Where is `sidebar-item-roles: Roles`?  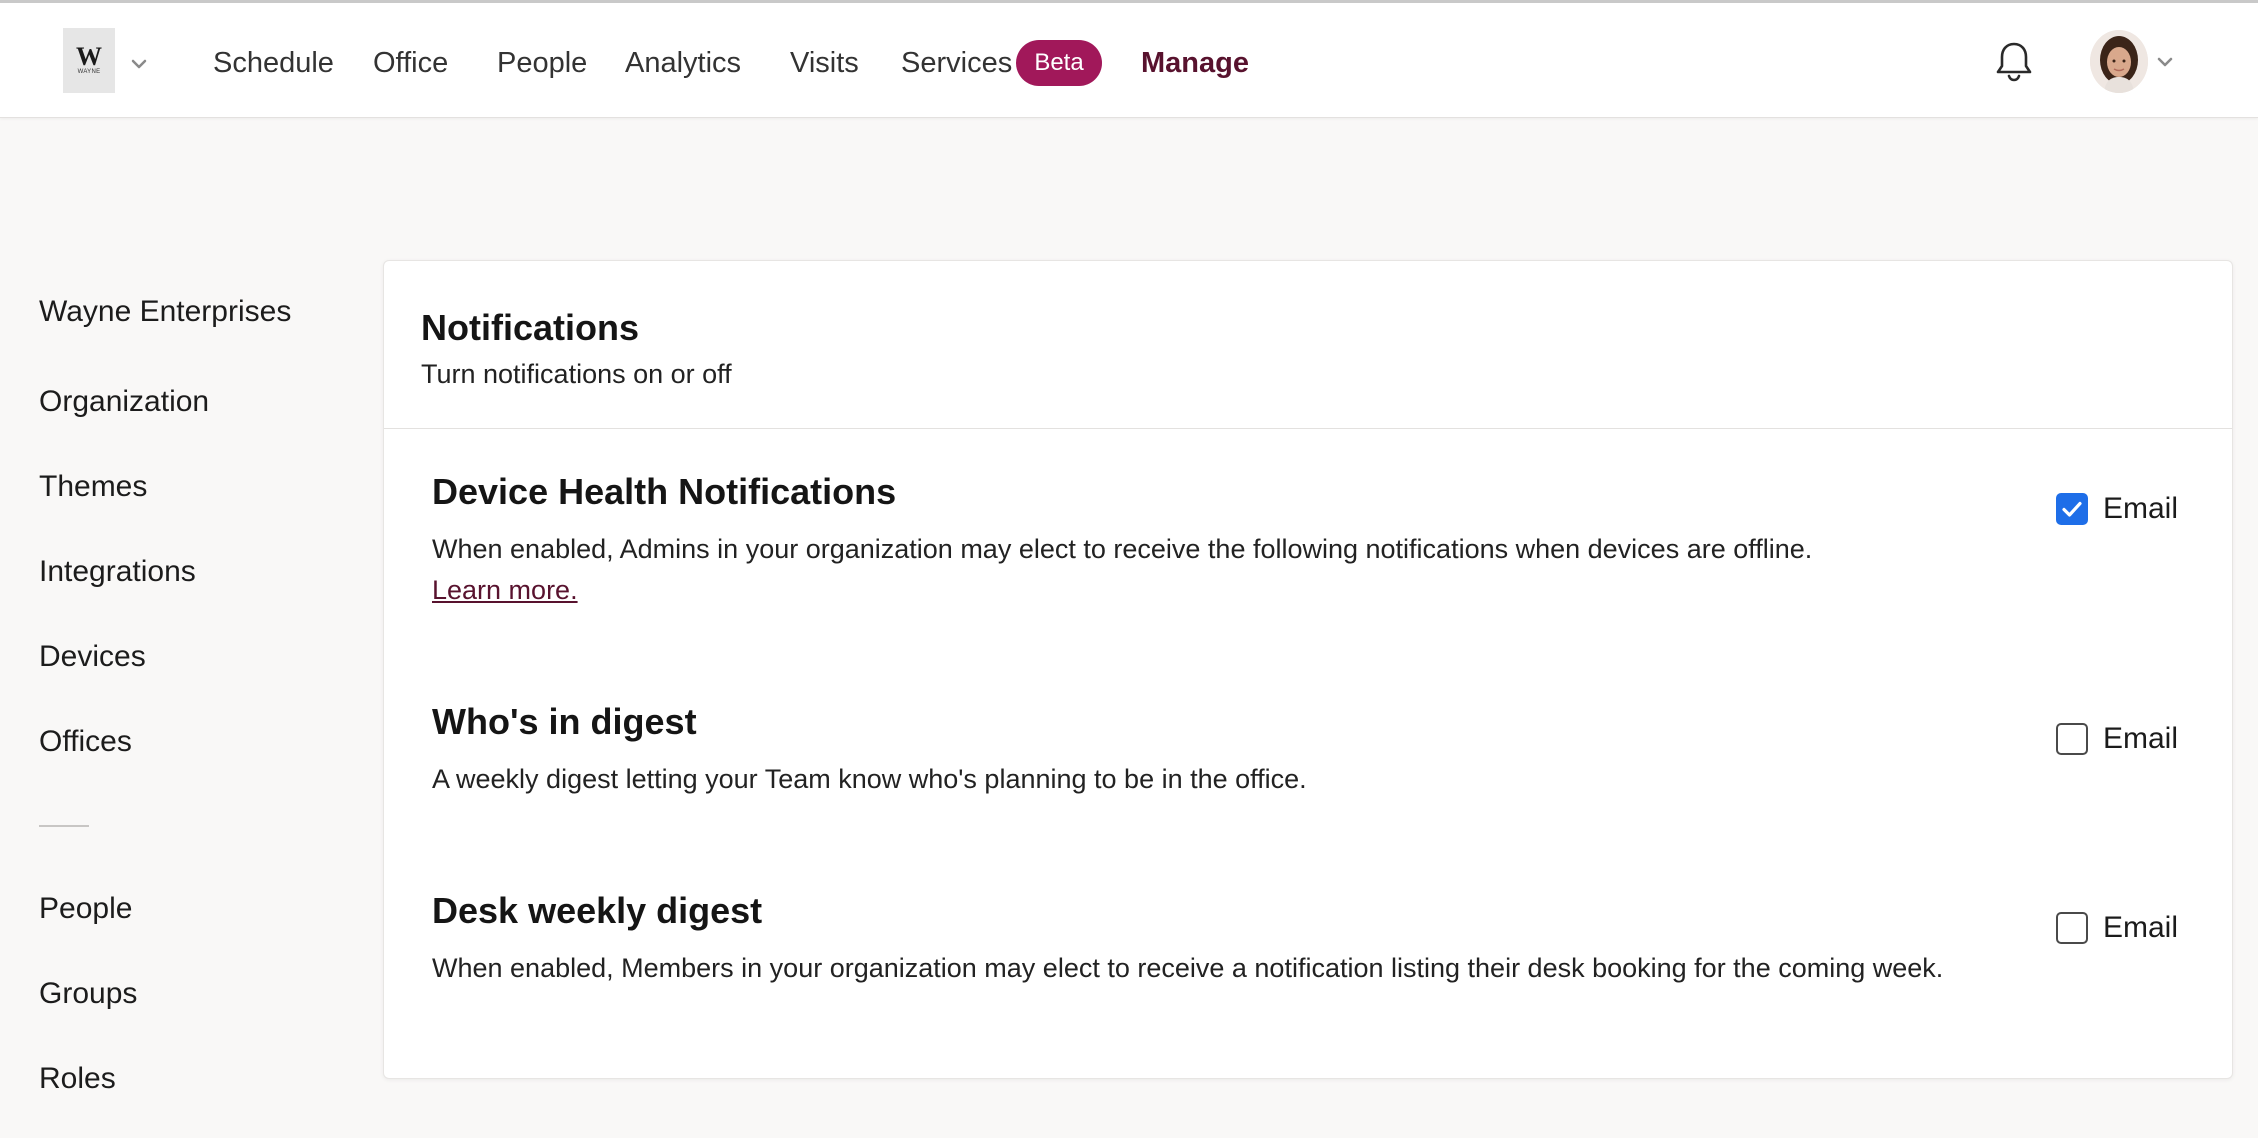 sidebar-item-roles: Roles is located at coordinates (77, 1079).